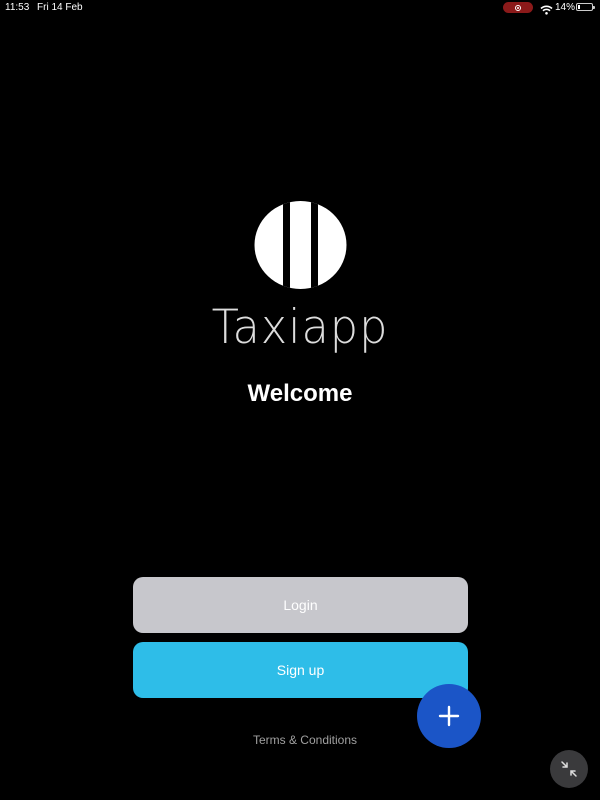 Image resolution: width=600 pixels, height=800 pixels. I want to click on collapse-arrows-icon, so click(569, 769).